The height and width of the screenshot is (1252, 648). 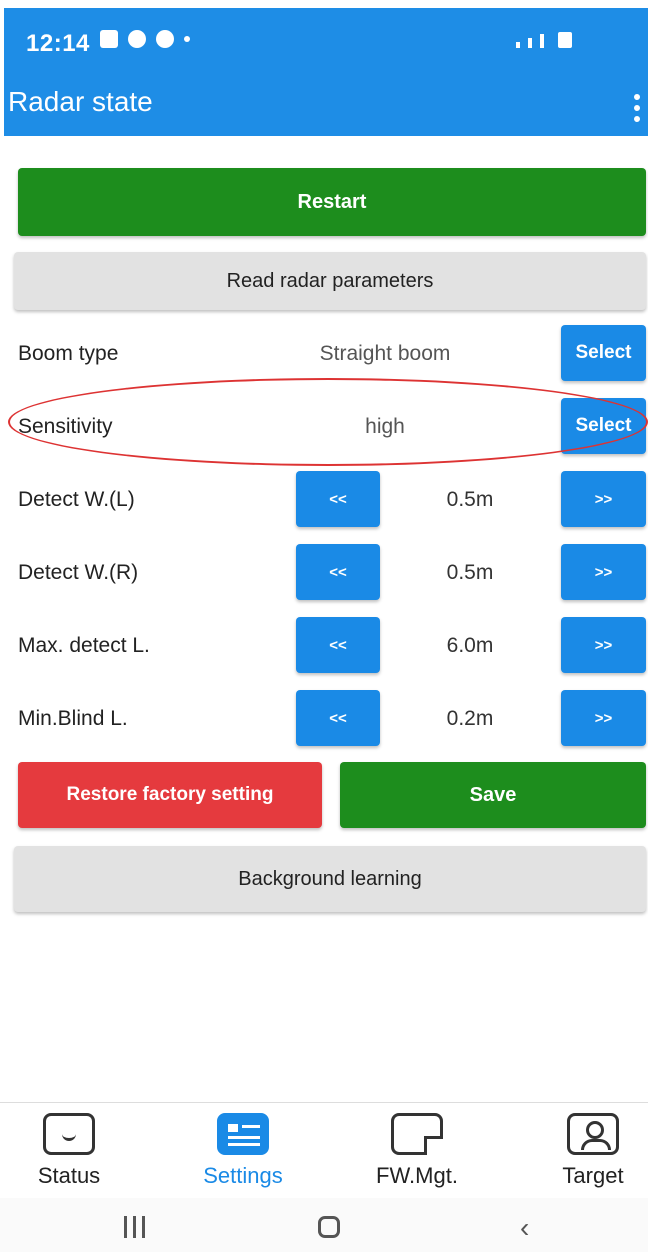 I want to click on nav-item-fw-mgt: FW.Mgt., so click(x=417, y=1151).